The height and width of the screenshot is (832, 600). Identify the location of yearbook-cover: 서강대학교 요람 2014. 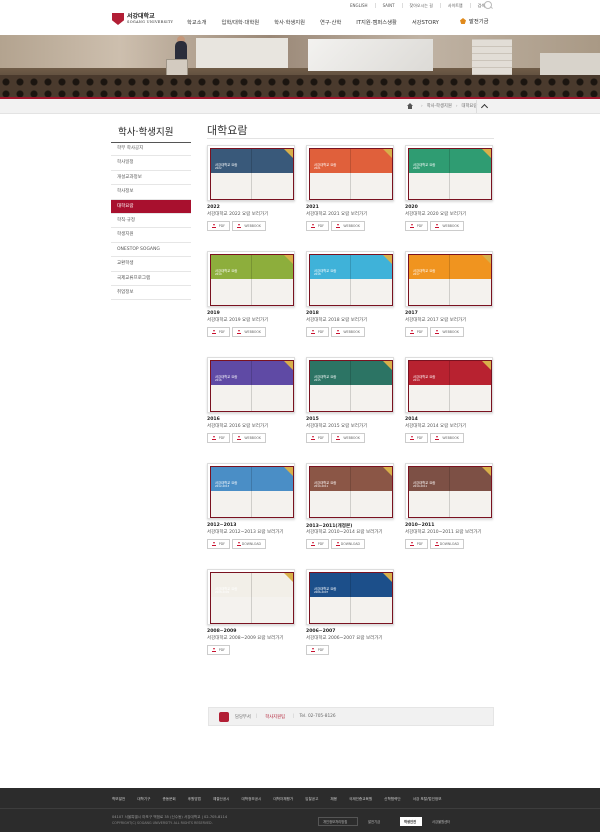
(449, 385).